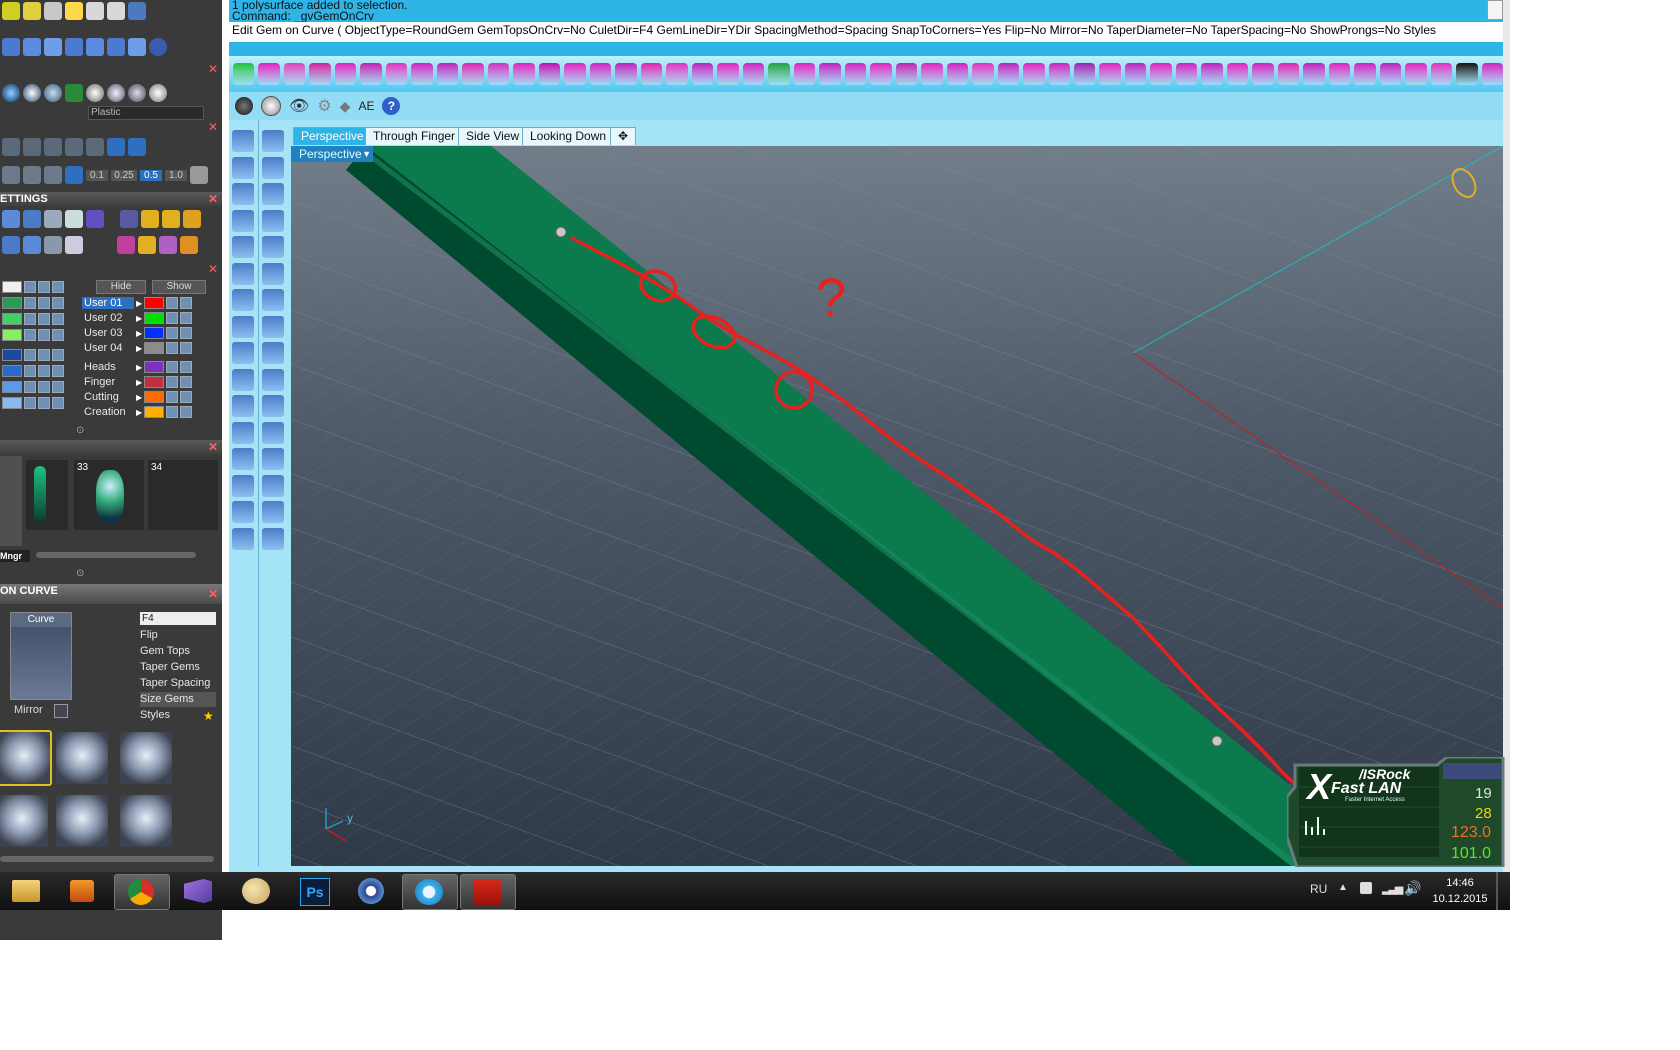 Image resolution: width=1680 pixels, height=1050 pixels. Describe the element at coordinates (213, 127) in the screenshot. I see `close-icon: ✕` at that location.